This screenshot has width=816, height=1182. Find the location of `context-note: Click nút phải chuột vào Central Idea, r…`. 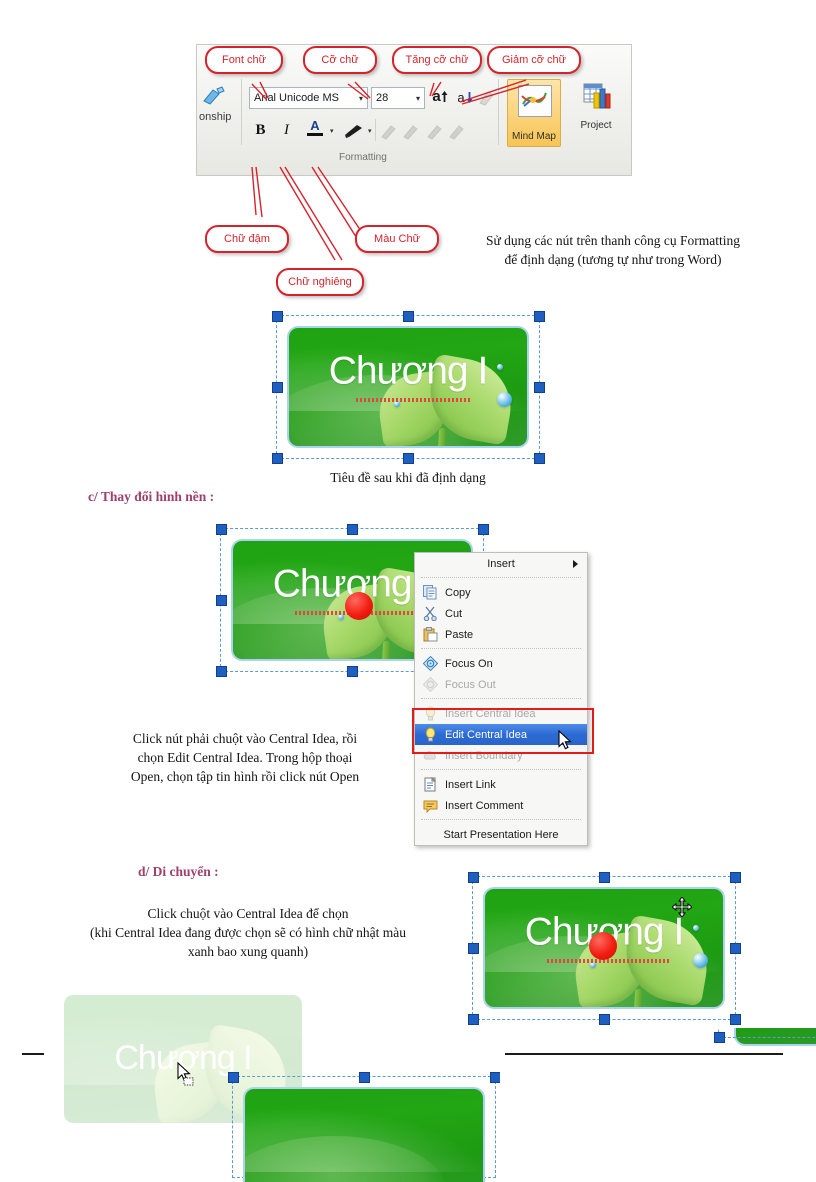

context-note: Click nút phải chuột vào Central Idea, r… is located at coordinates (245, 757).